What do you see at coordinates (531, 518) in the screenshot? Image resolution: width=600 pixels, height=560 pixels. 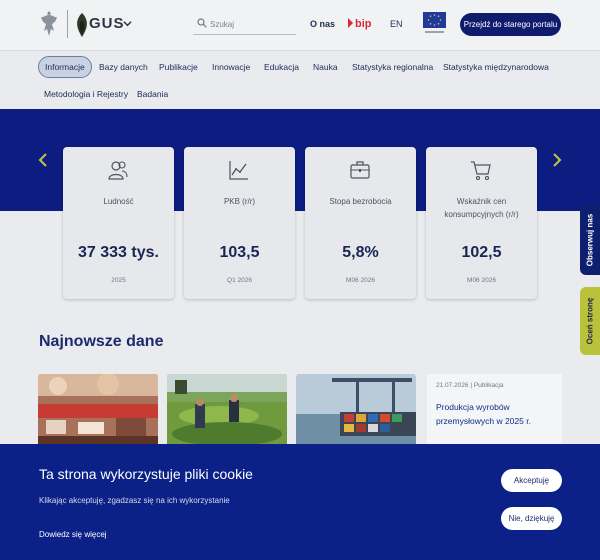 I see `cookie-decline-button: Nie, dziękuję` at bounding box center [531, 518].